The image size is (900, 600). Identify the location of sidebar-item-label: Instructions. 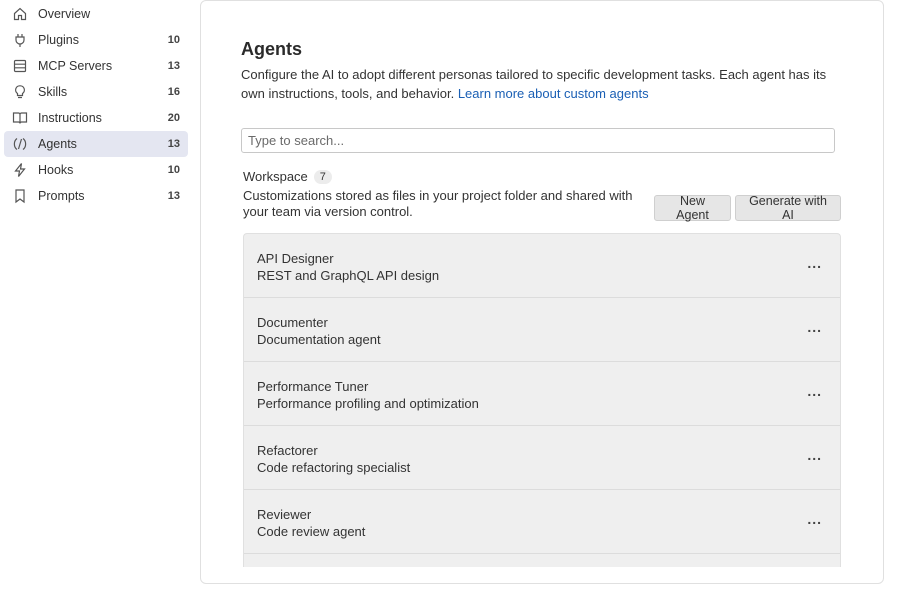
(70, 118).